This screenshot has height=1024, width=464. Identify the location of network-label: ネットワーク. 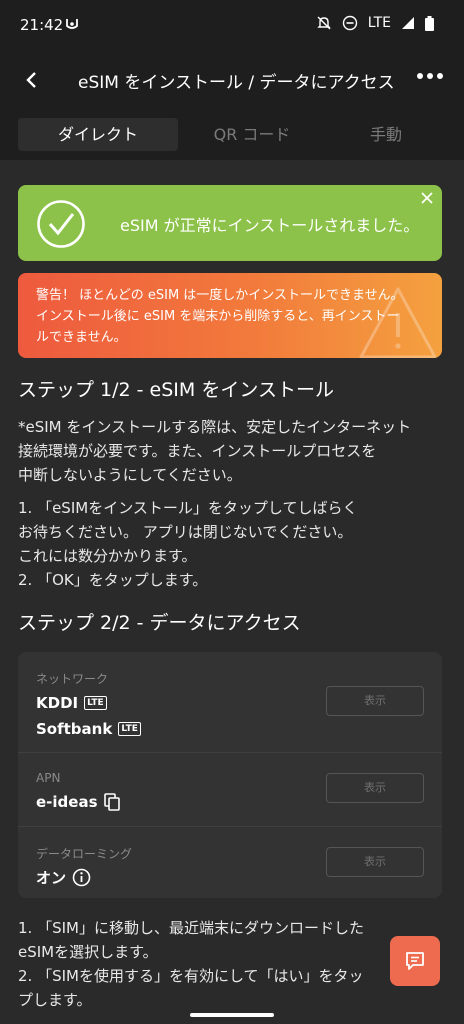
(72, 679).